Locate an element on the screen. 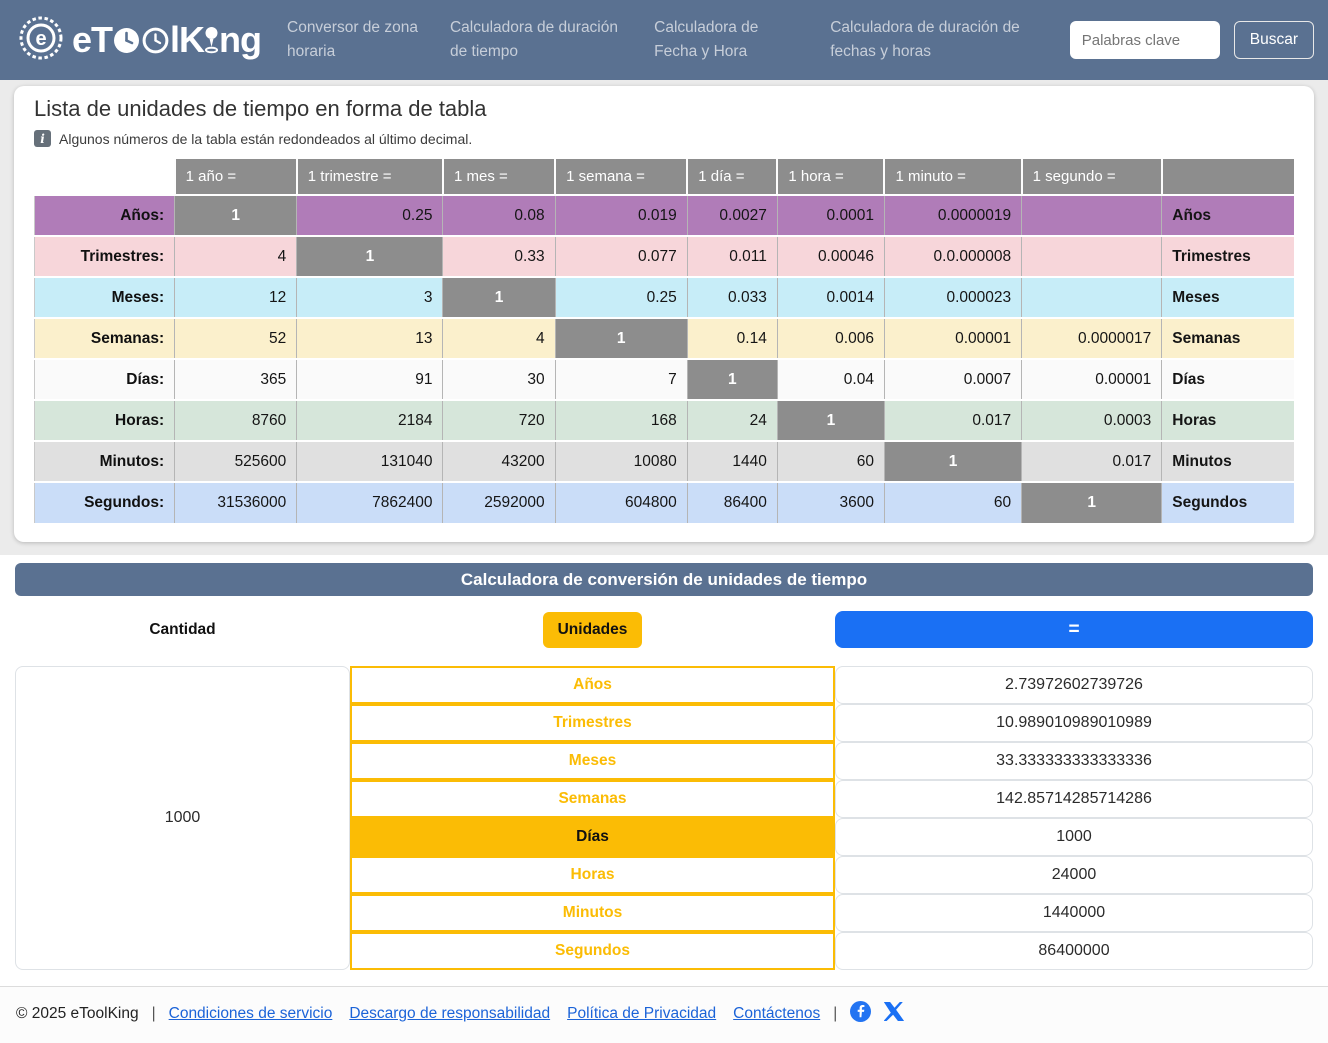 This screenshot has width=1328, height=1043. col-header: 1 segundo = is located at coordinates (1091, 177).